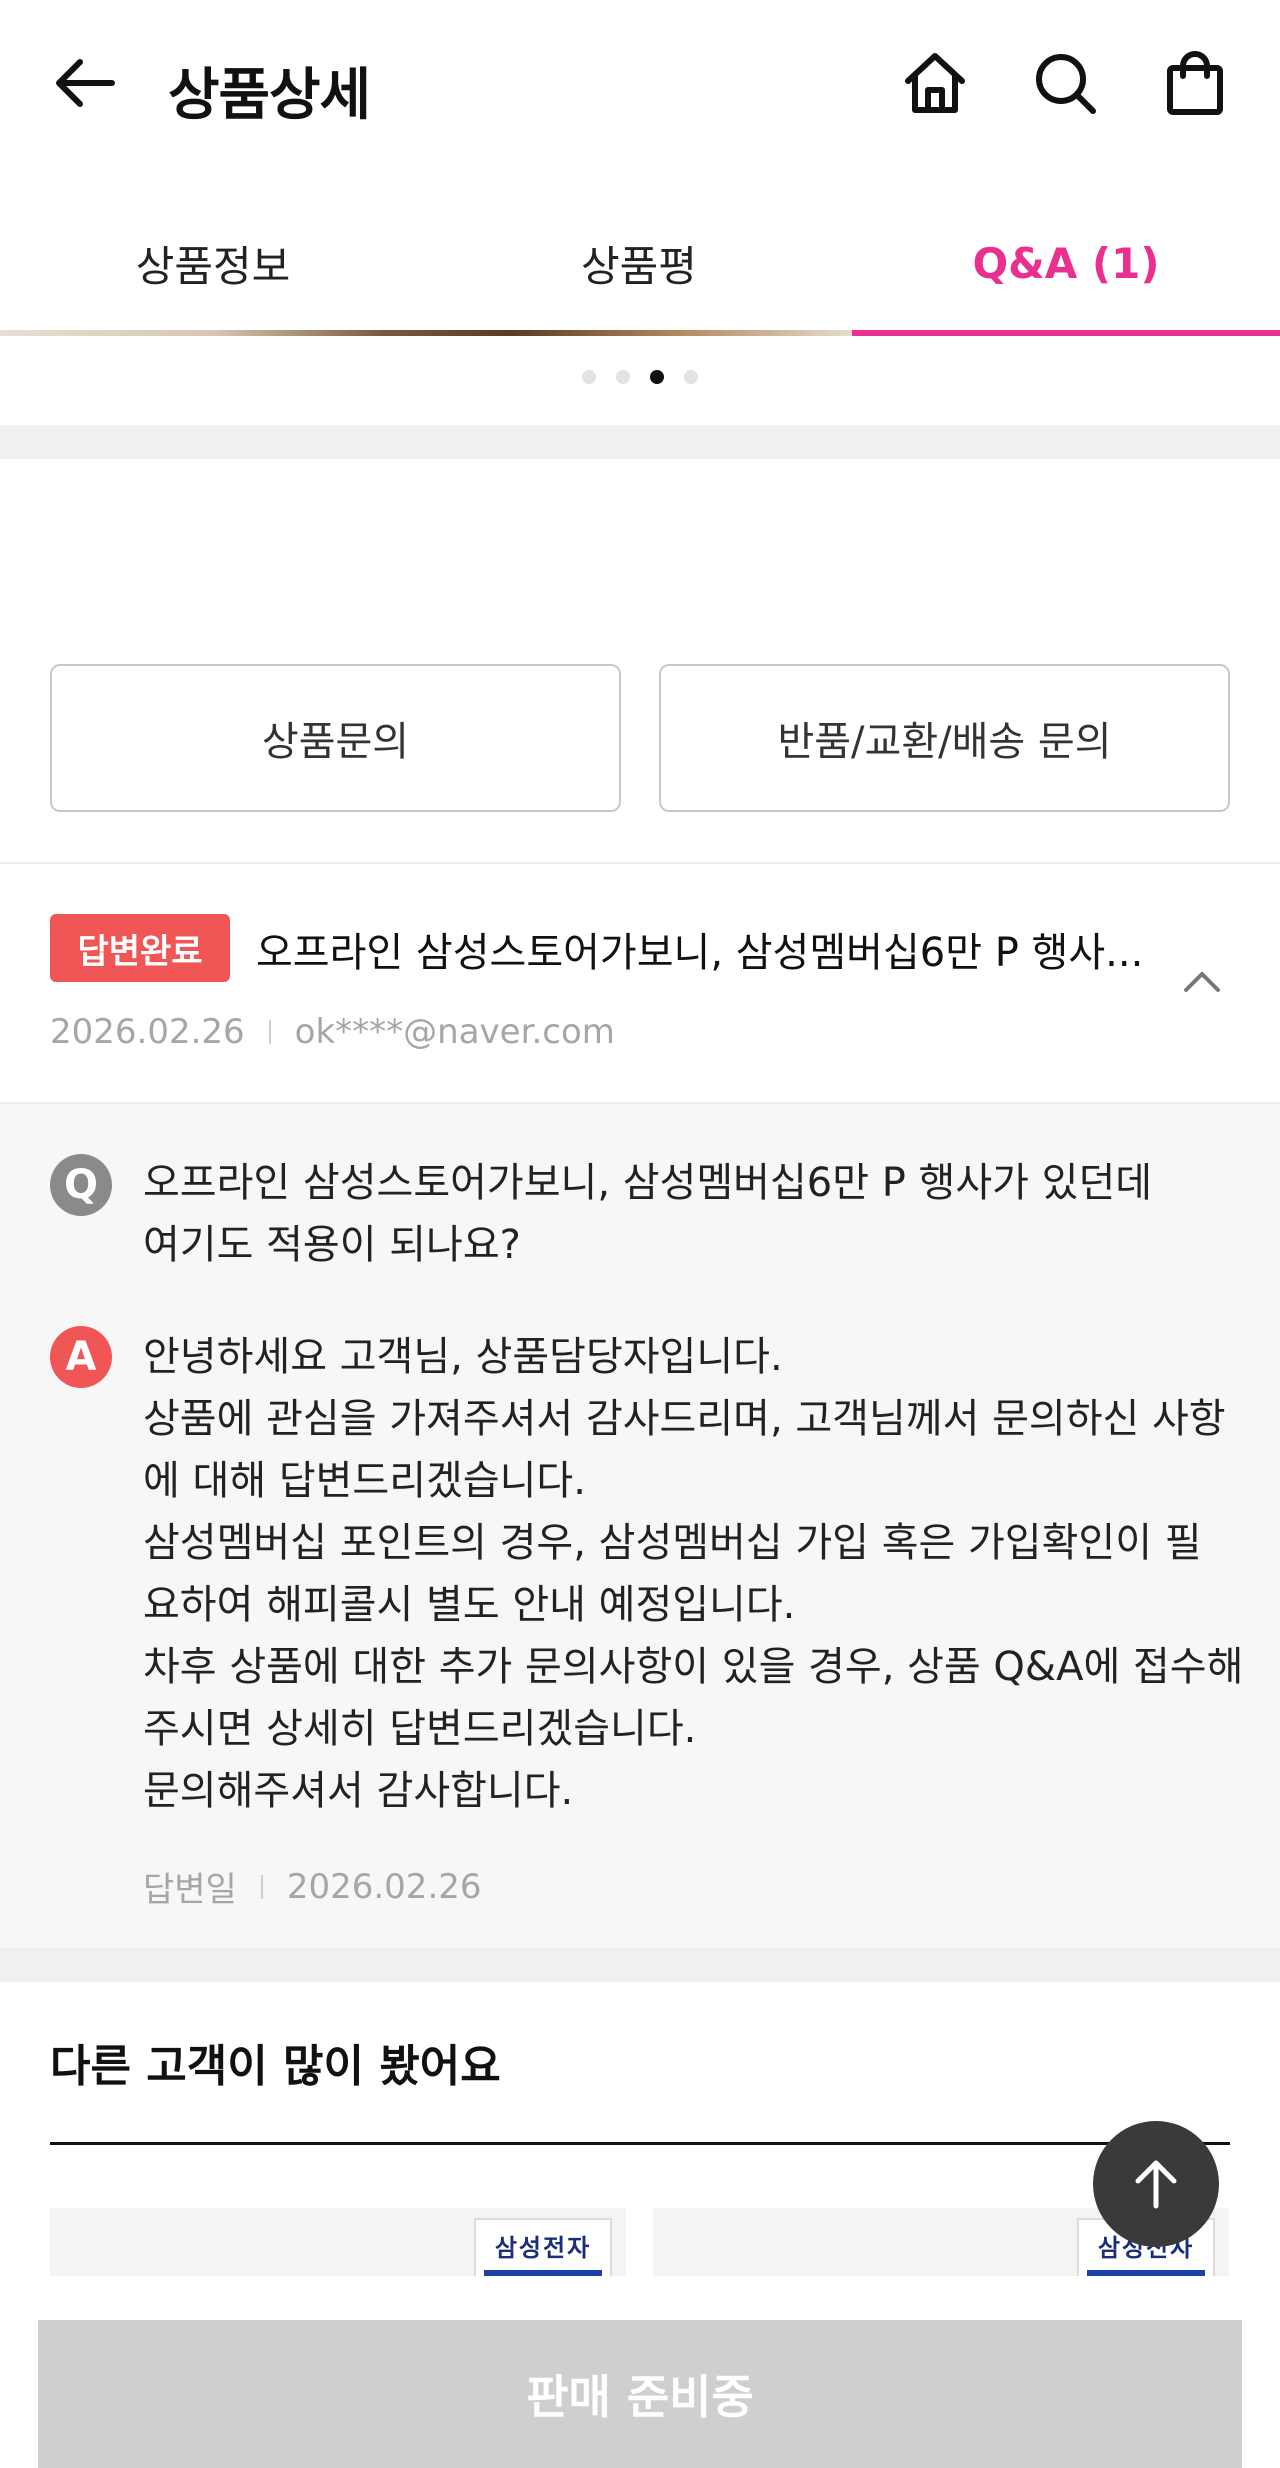 This screenshot has width=1280, height=2468. I want to click on qa-author: ok****@naver.com, so click(454, 1032).